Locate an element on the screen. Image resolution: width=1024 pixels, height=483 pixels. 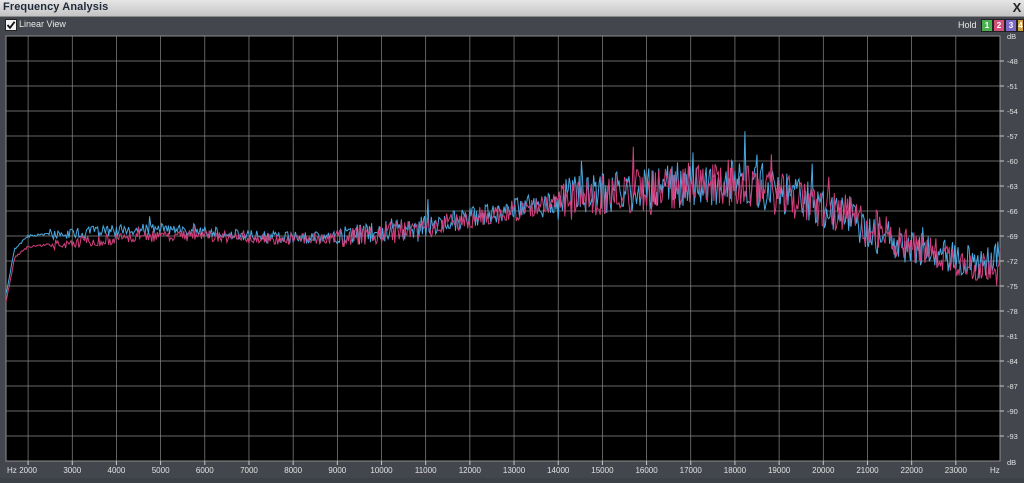
y-tick-label: -75 is located at coordinates (1012, 286).